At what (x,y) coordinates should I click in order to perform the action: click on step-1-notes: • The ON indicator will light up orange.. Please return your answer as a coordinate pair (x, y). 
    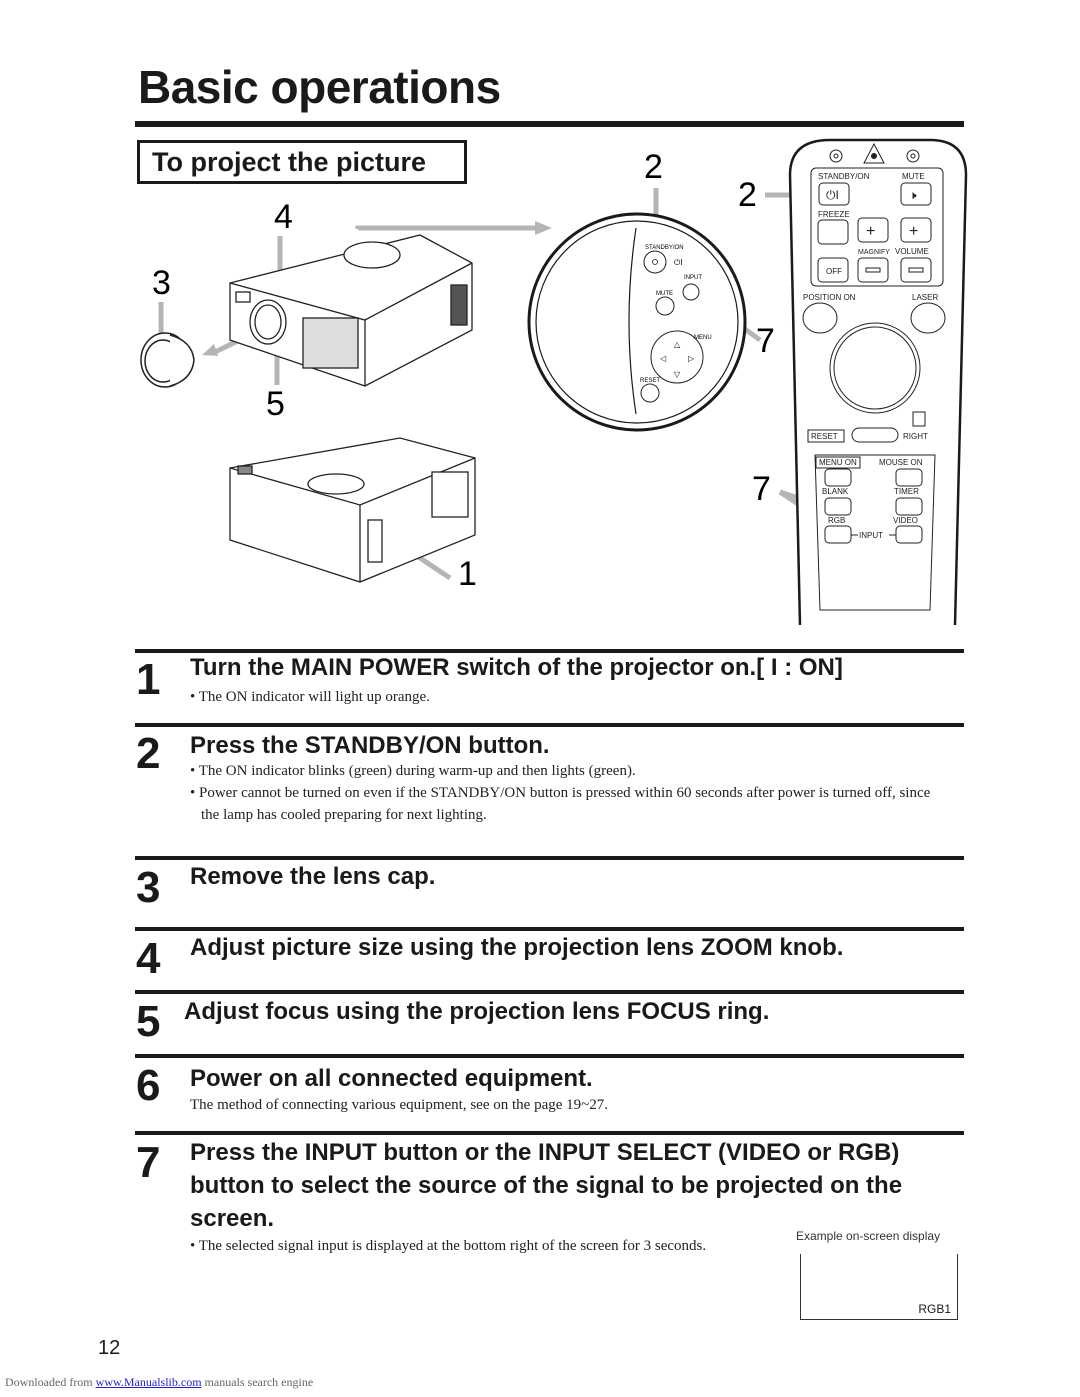
    Looking at the image, I should click on (310, 697).